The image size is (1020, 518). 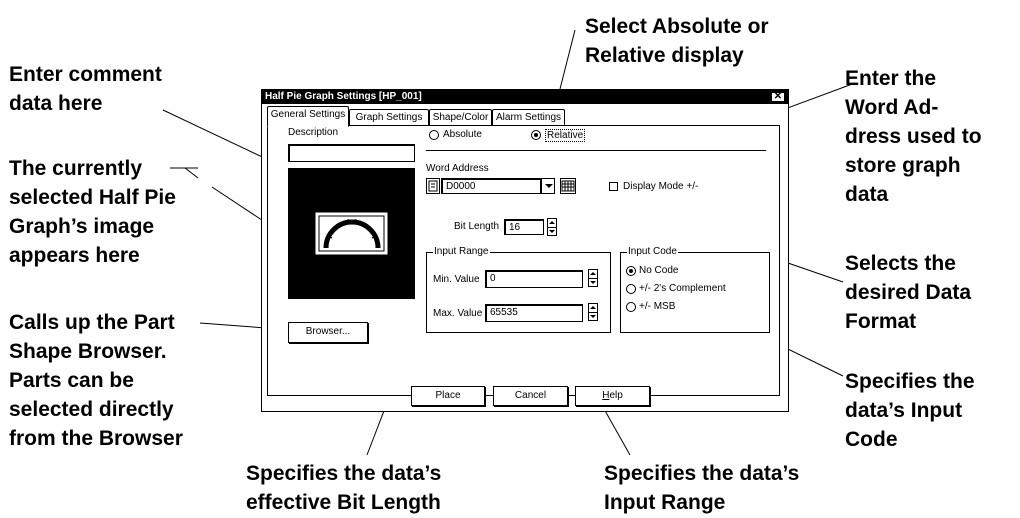 What do you see at coordinates (616, 395) in the screenshot?
I see `help-button-rest: elp` at bounding box center [616, 395].